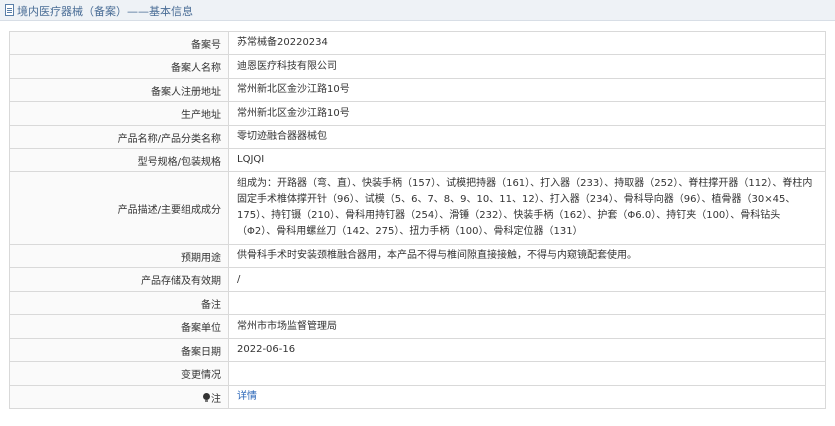 The height and width of the screenshot is (426, 835). Describe the element at coordinates (105, 11) in the screenshot. I see `page-title: 境内医疗器械（备案）——基本信息` at that location.